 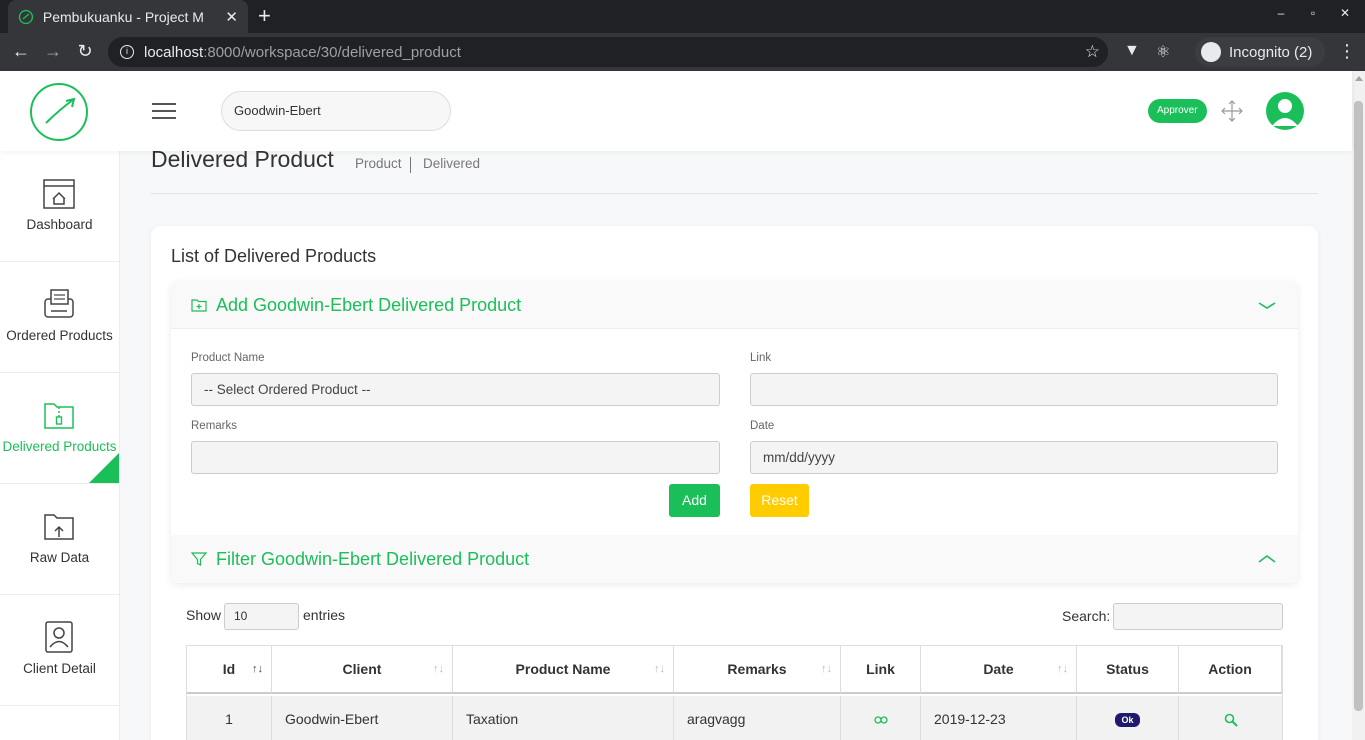 I want to click on sidebar-item-dashboard: Dashboard, so click(x=59, y=206).